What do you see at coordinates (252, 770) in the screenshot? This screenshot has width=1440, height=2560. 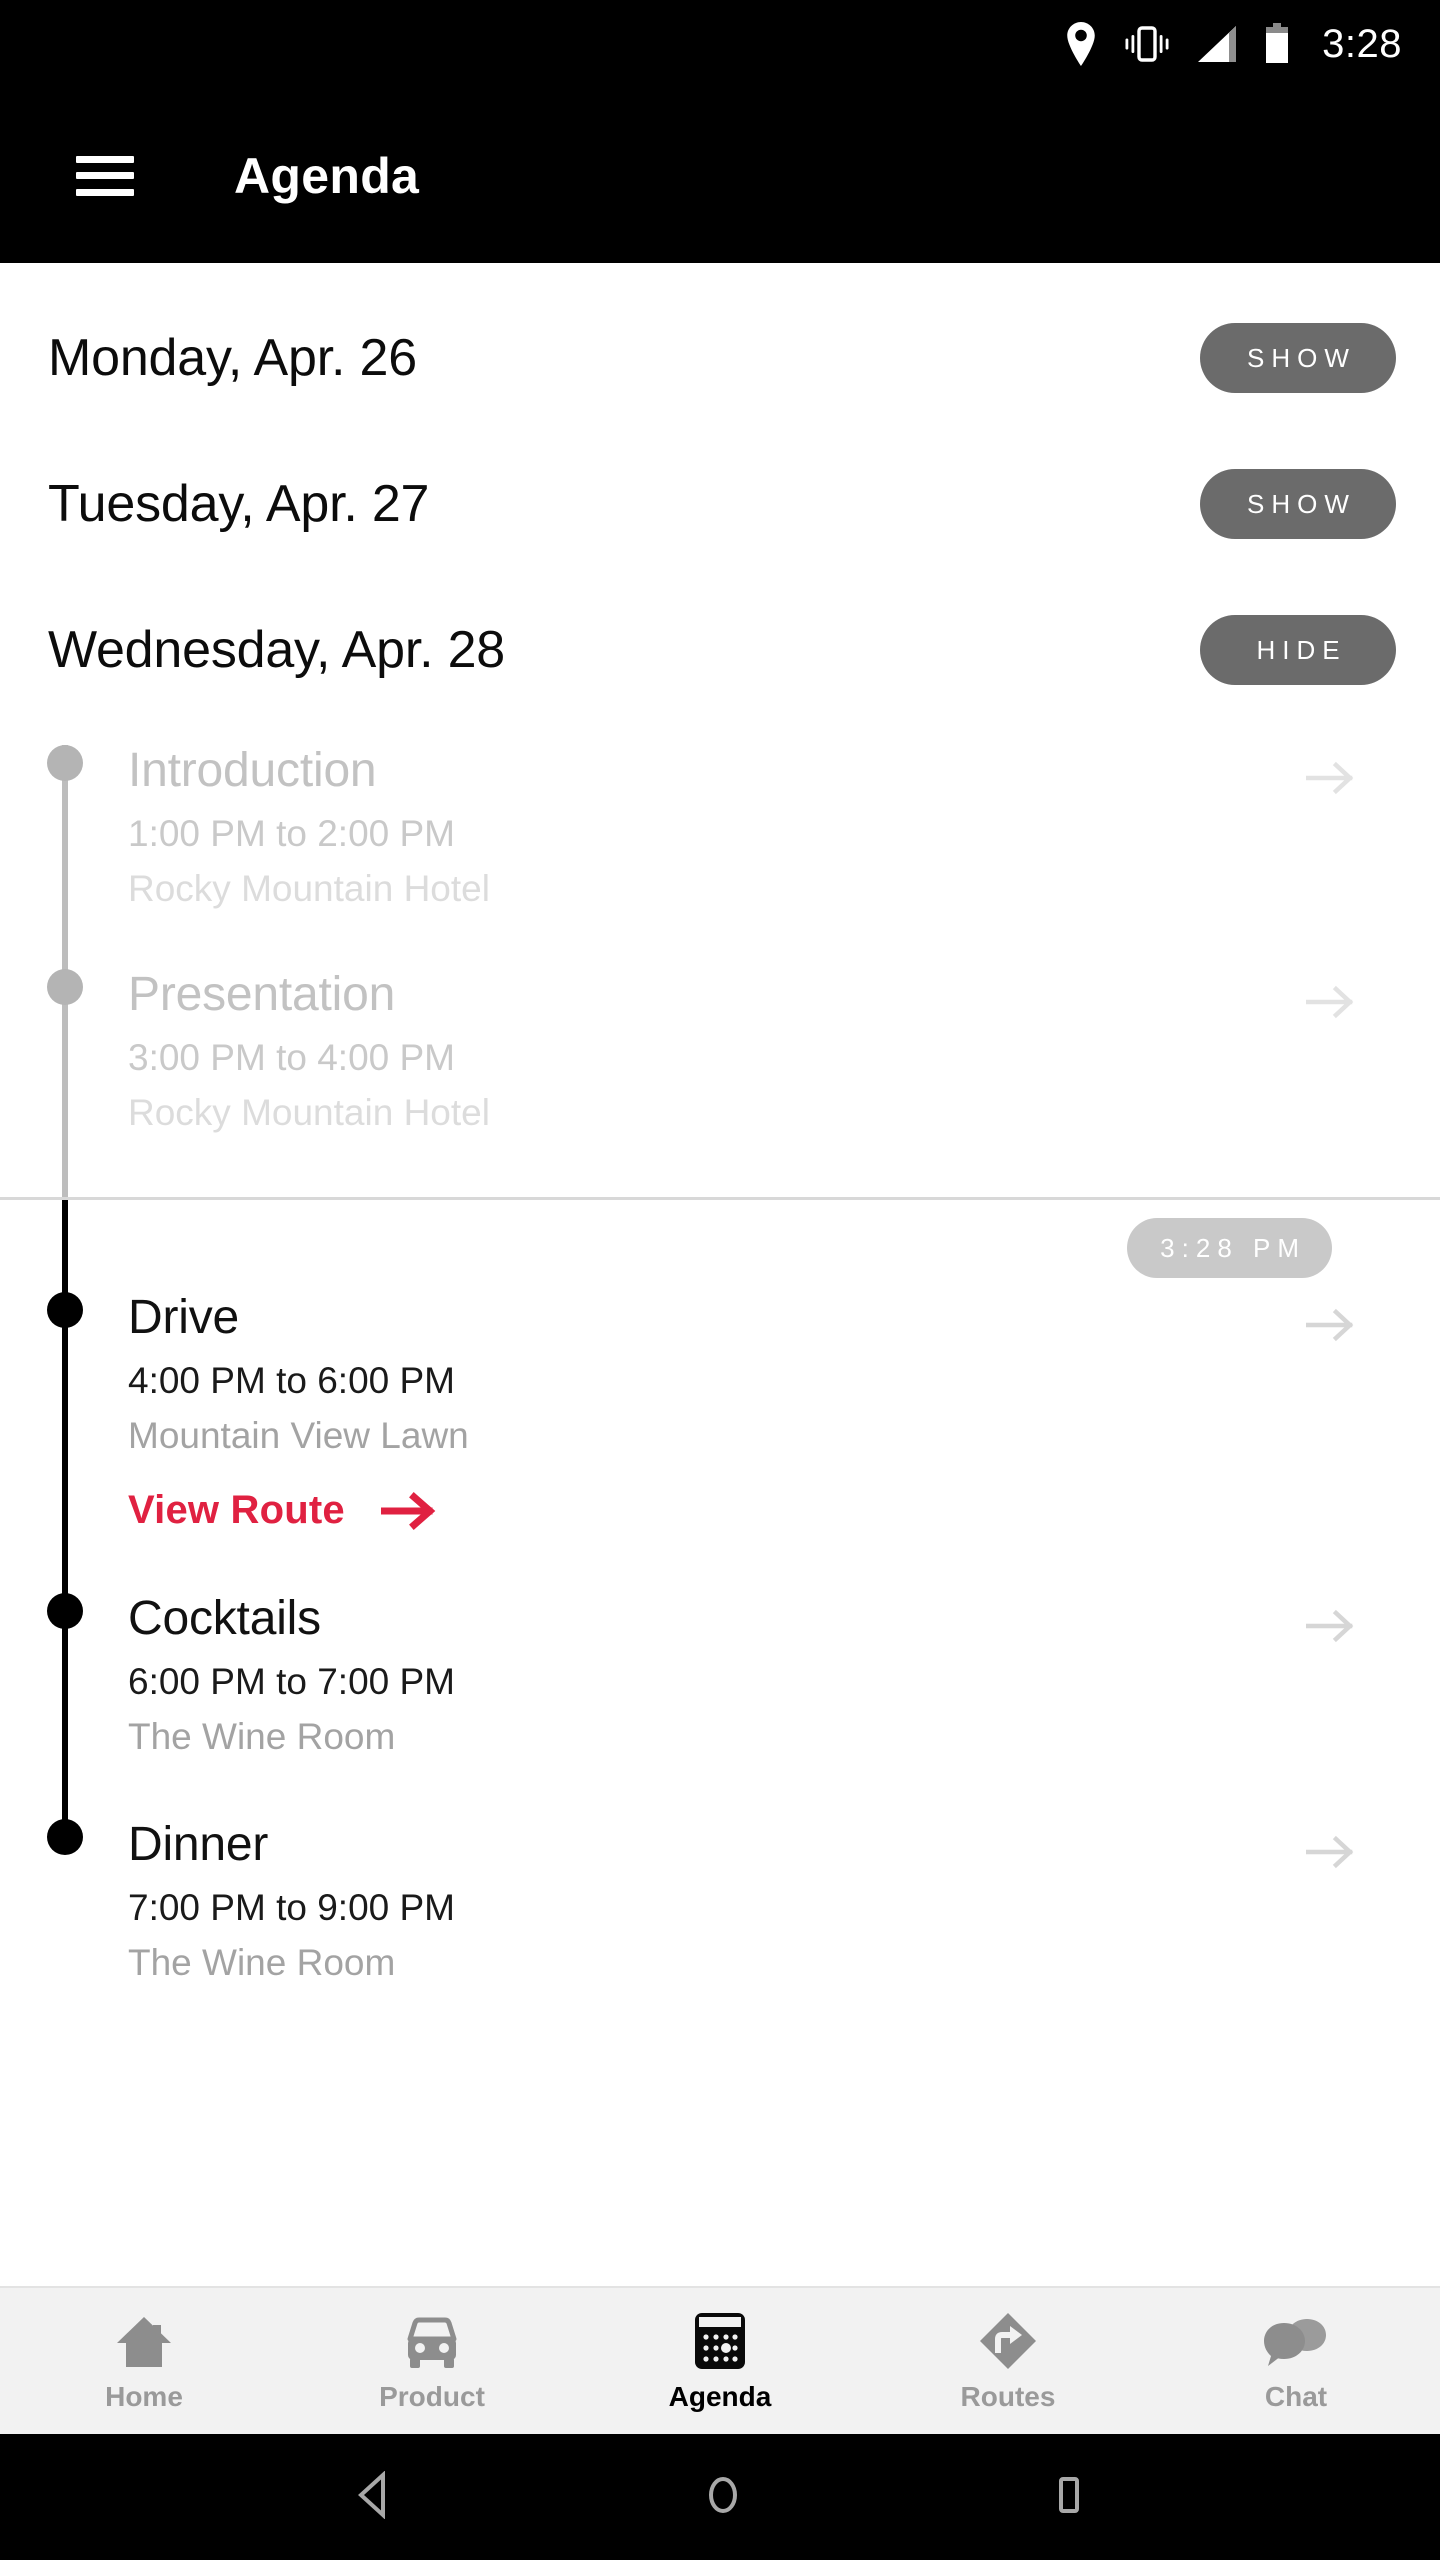 I see `event-title: Introduction` at bounding box center [252, 770].